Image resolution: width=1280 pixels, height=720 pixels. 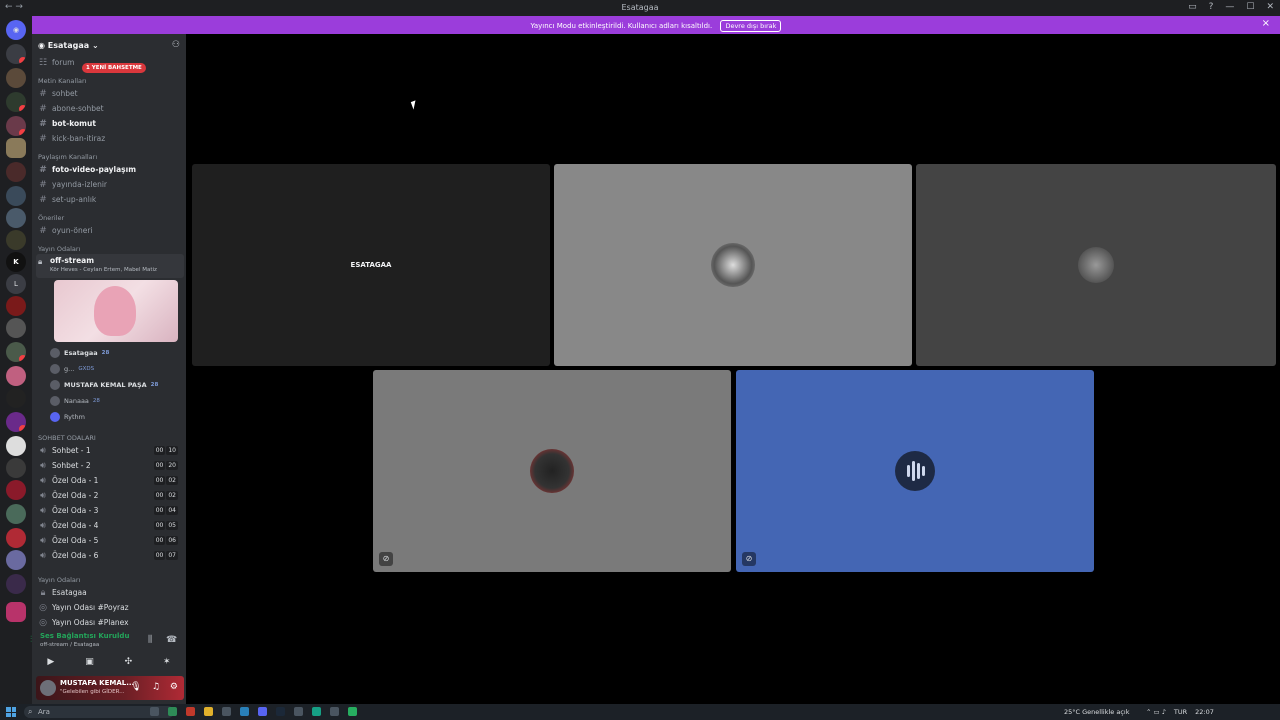 What do you see at coordinates (110, 540) in the screenshot?
I see `voice-channel: 🔊︎ Özel Oda - 5 00 06` at bounding box center [110, 540].